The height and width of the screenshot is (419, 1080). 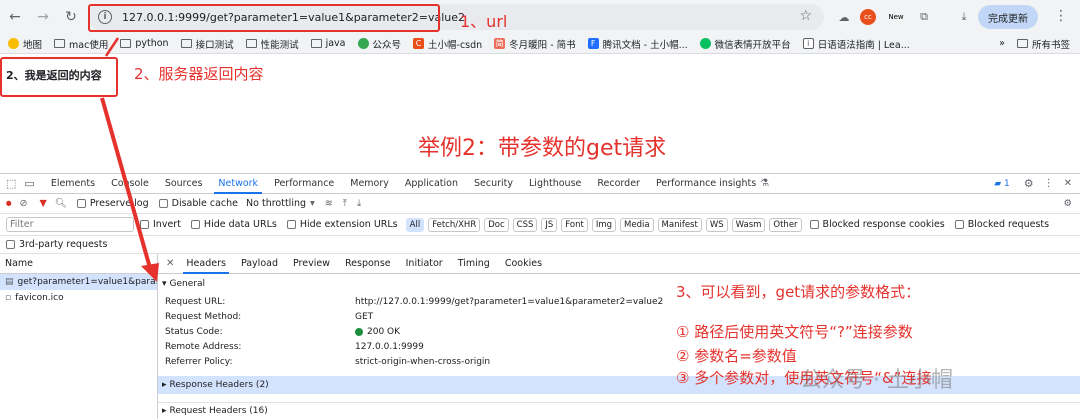 What do you see at coordinates (1049, 183) in the screenshot?
I see `devtools-menu-icon: ⋮` at bounding box center [1049, 183].